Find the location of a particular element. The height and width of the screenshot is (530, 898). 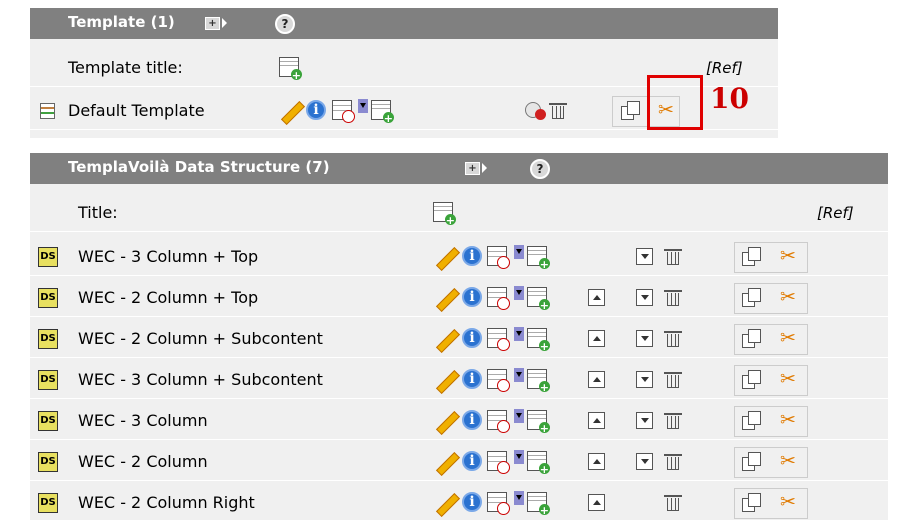

template-row-title: Default Template is located at coordinates (136, 110).